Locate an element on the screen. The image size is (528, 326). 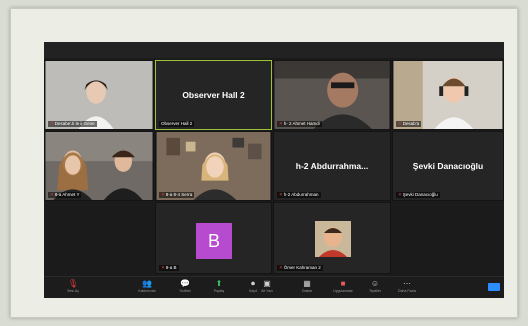
avatar: B is located at coordinates (214, 241).